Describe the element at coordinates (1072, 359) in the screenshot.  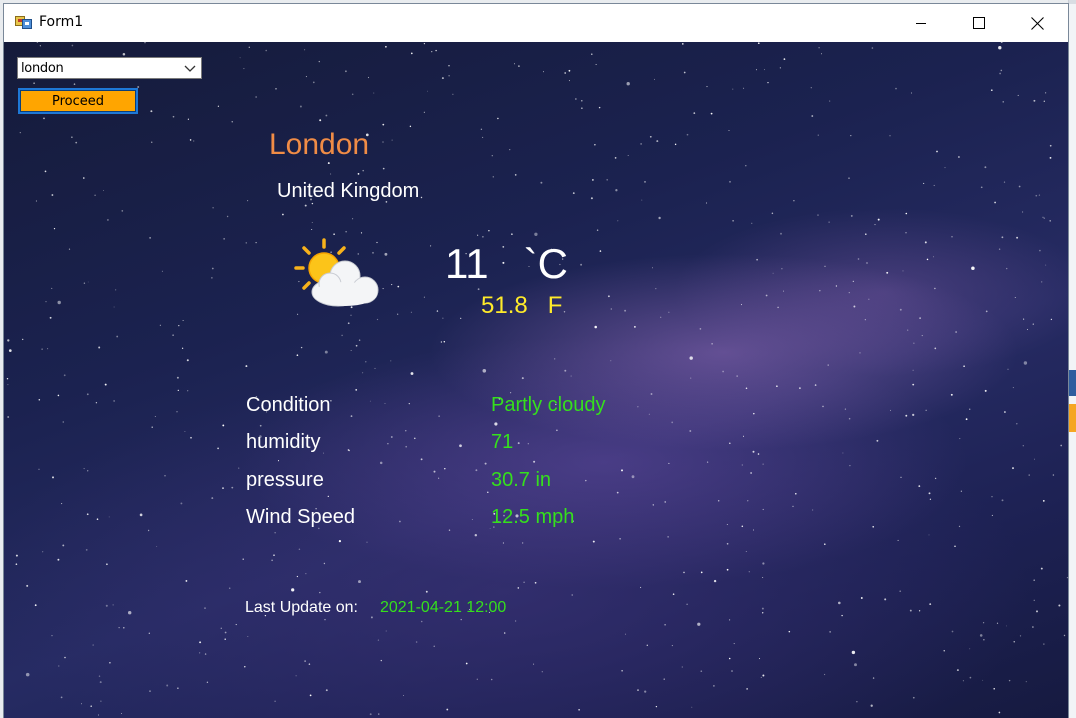
I see `background-window-edge` at that location.